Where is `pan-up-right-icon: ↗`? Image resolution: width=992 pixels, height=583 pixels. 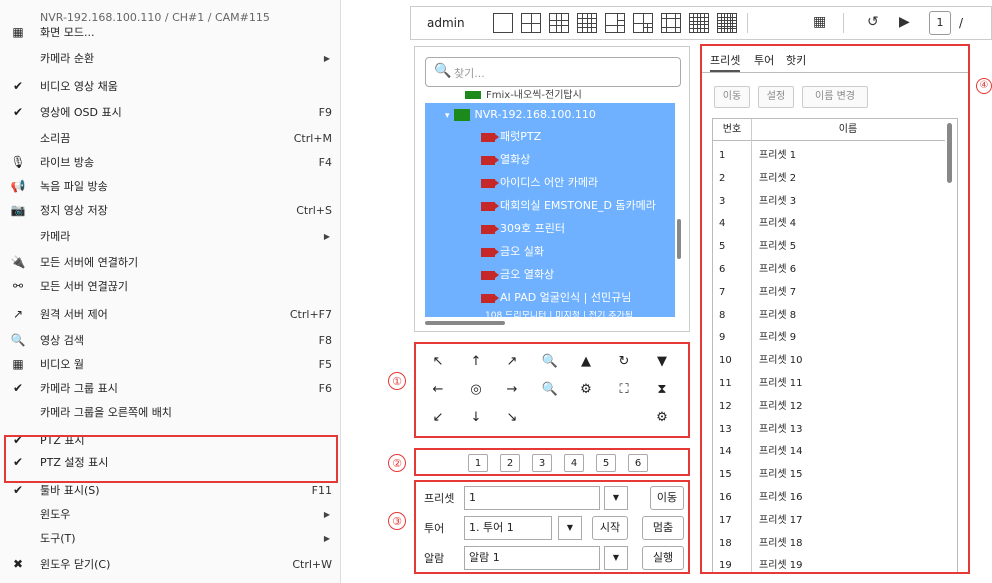
pan-up-right-icon: ↗ is located at coordinates (512, 362).